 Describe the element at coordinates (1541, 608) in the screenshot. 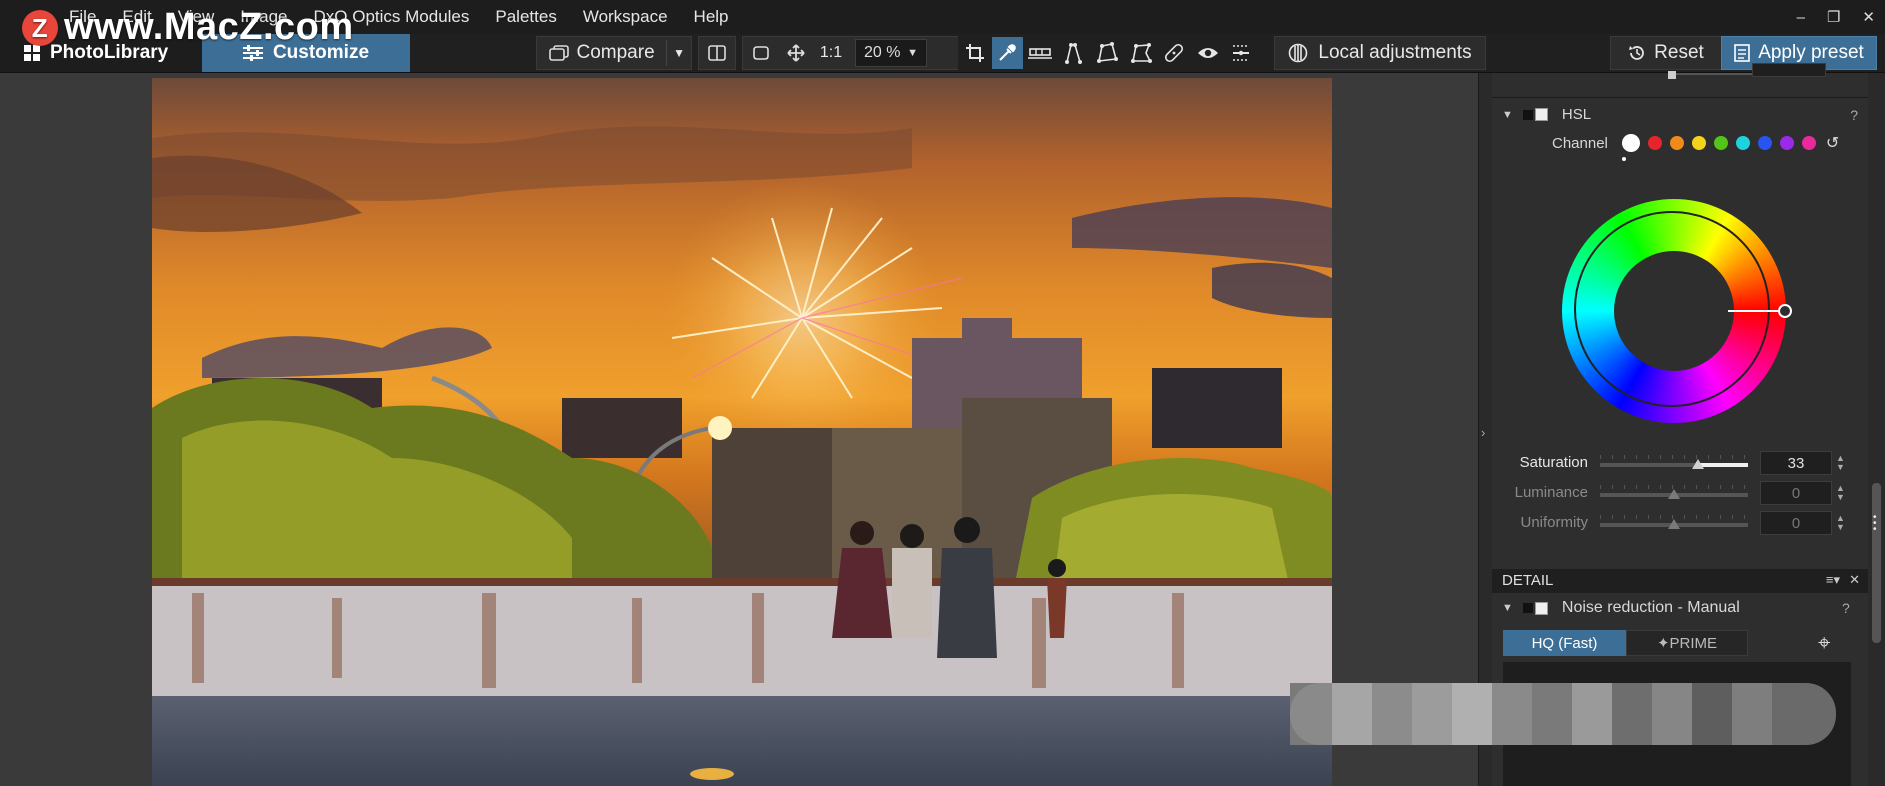

I see `noise-reduction-checkbox` at that location.